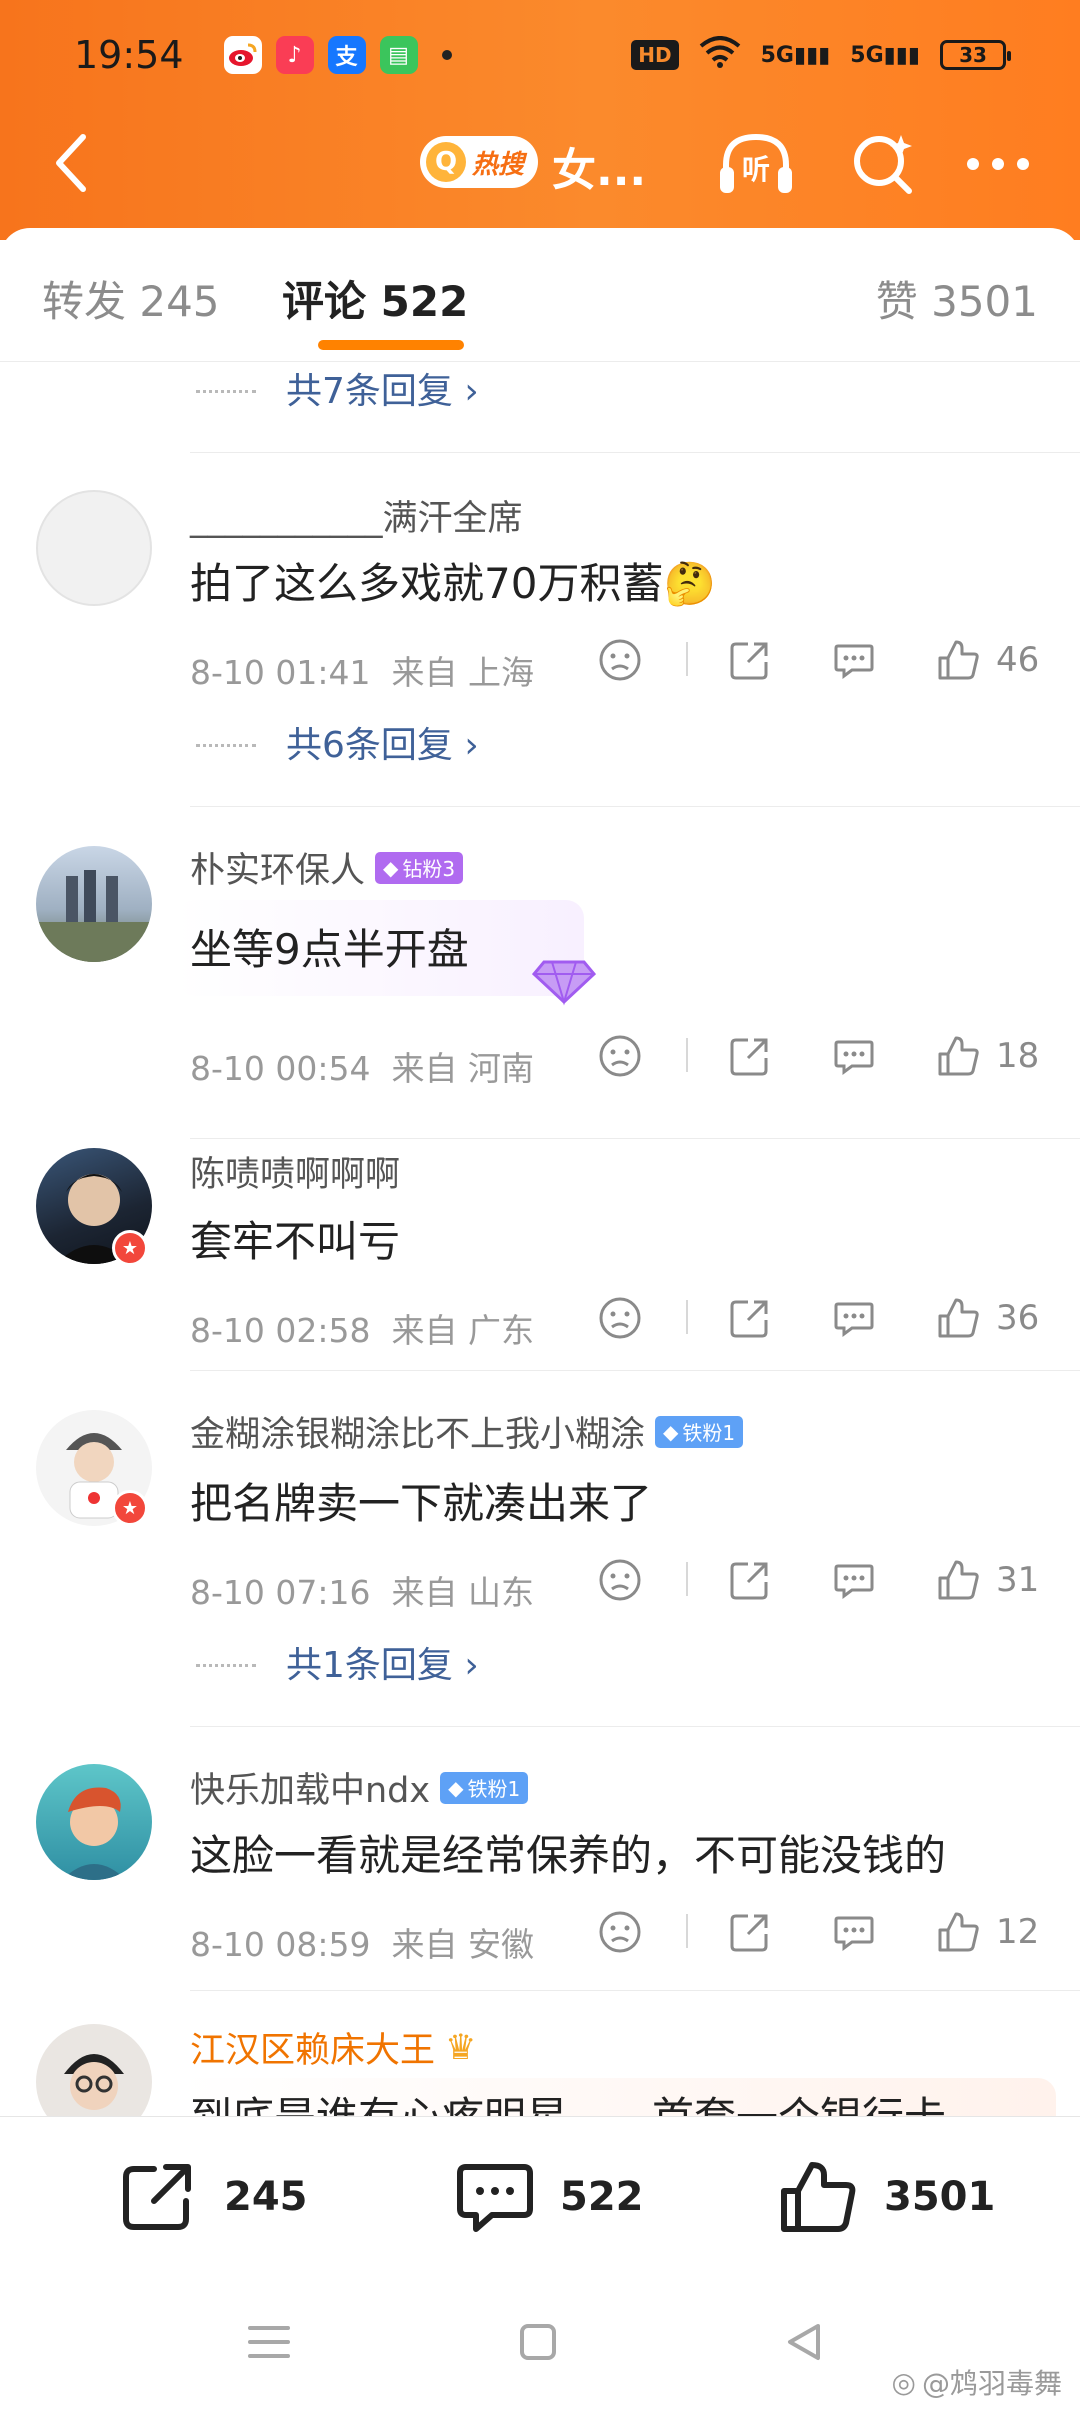 The image size is (1080, 2414). What do you see at coordinates (294, 55) in the screenshot?
I see `music-notification-icon: ♪` at bounding box center [294, 55].